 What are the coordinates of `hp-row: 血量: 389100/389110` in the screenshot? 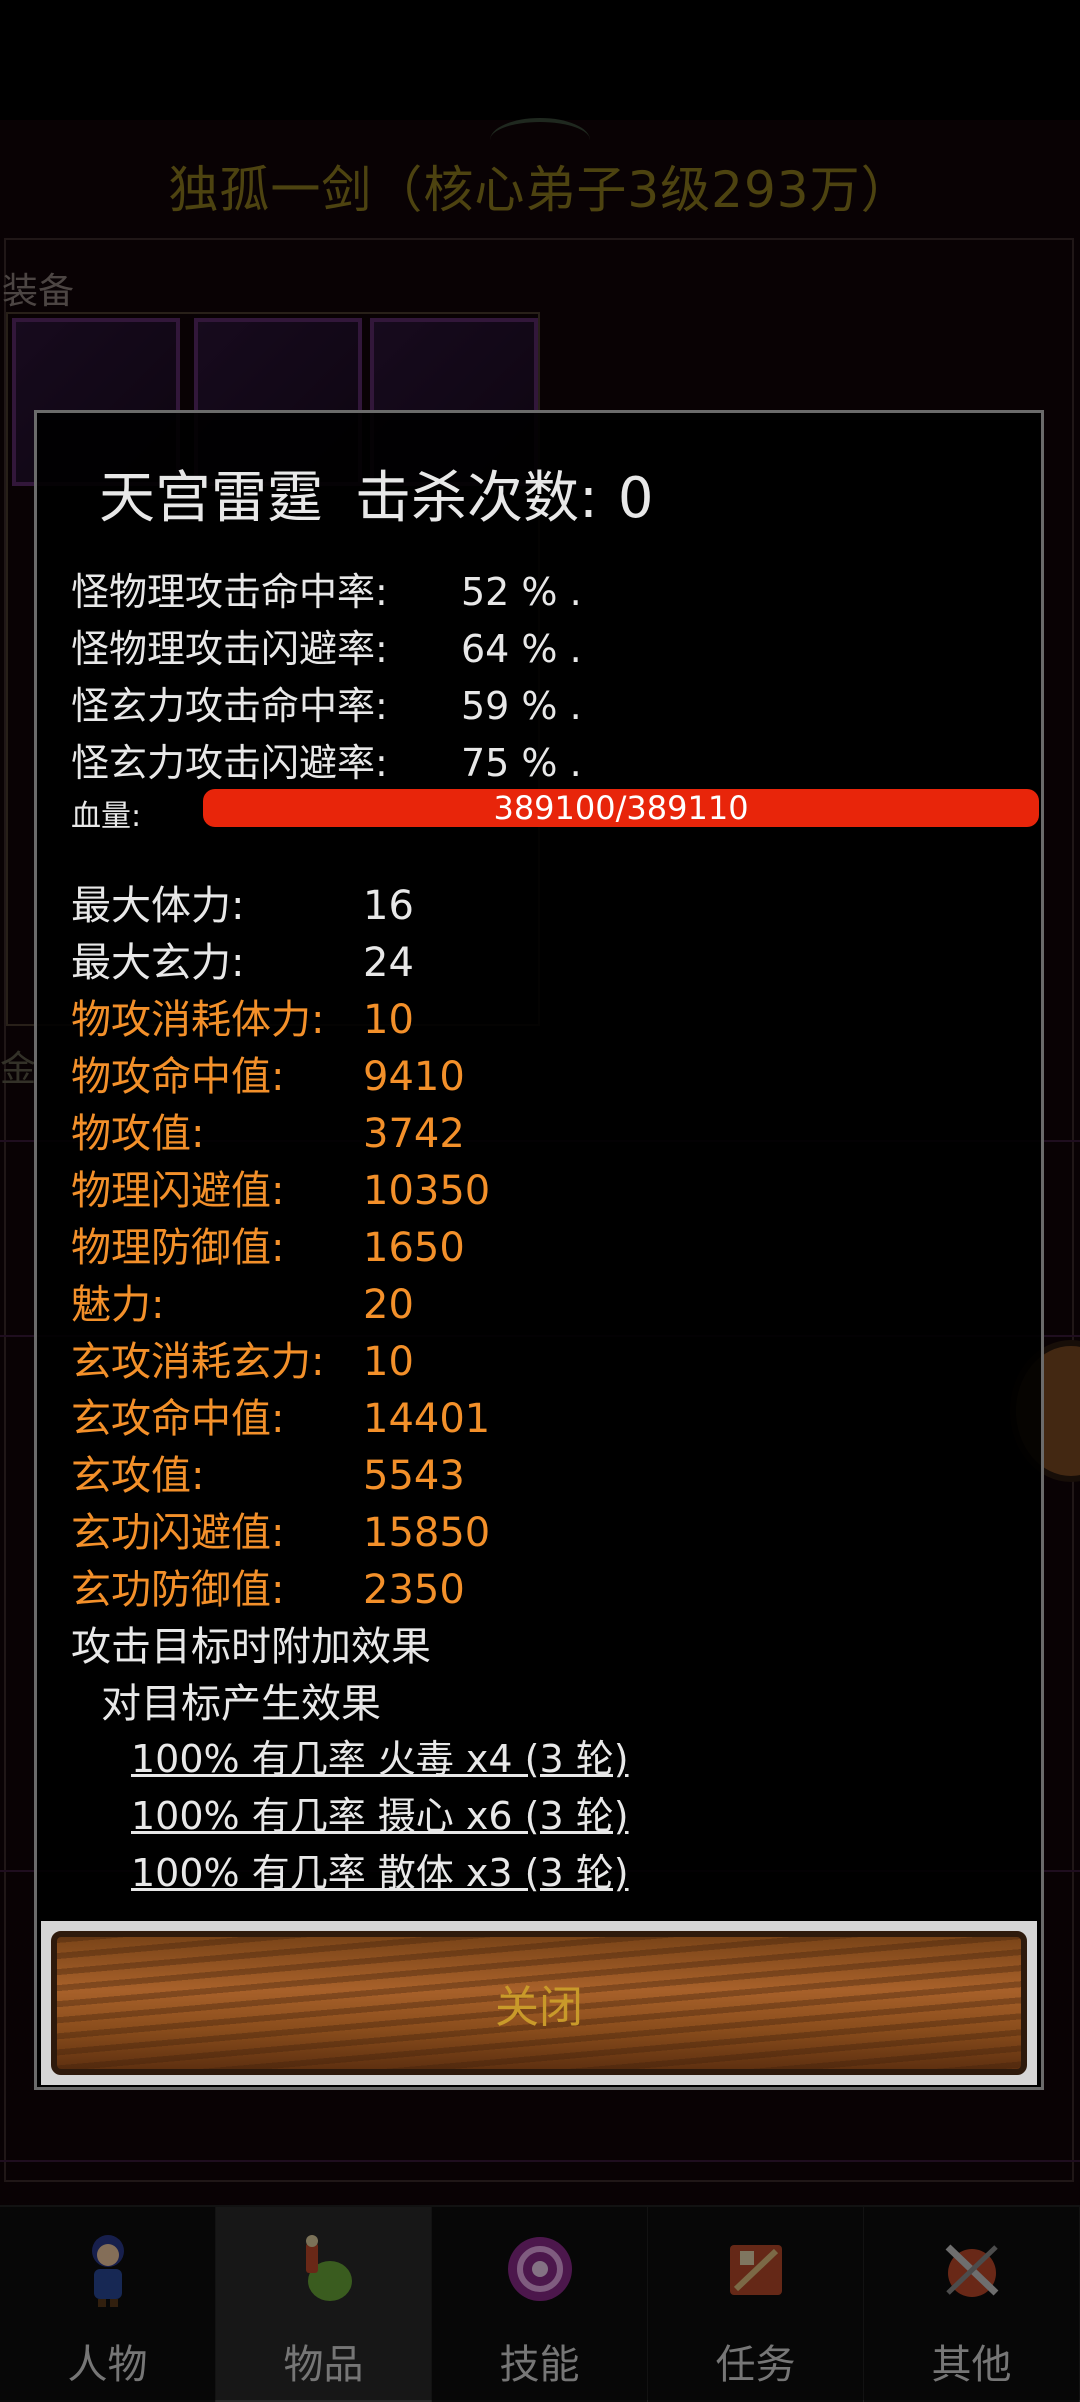 It's located at (555, 811).